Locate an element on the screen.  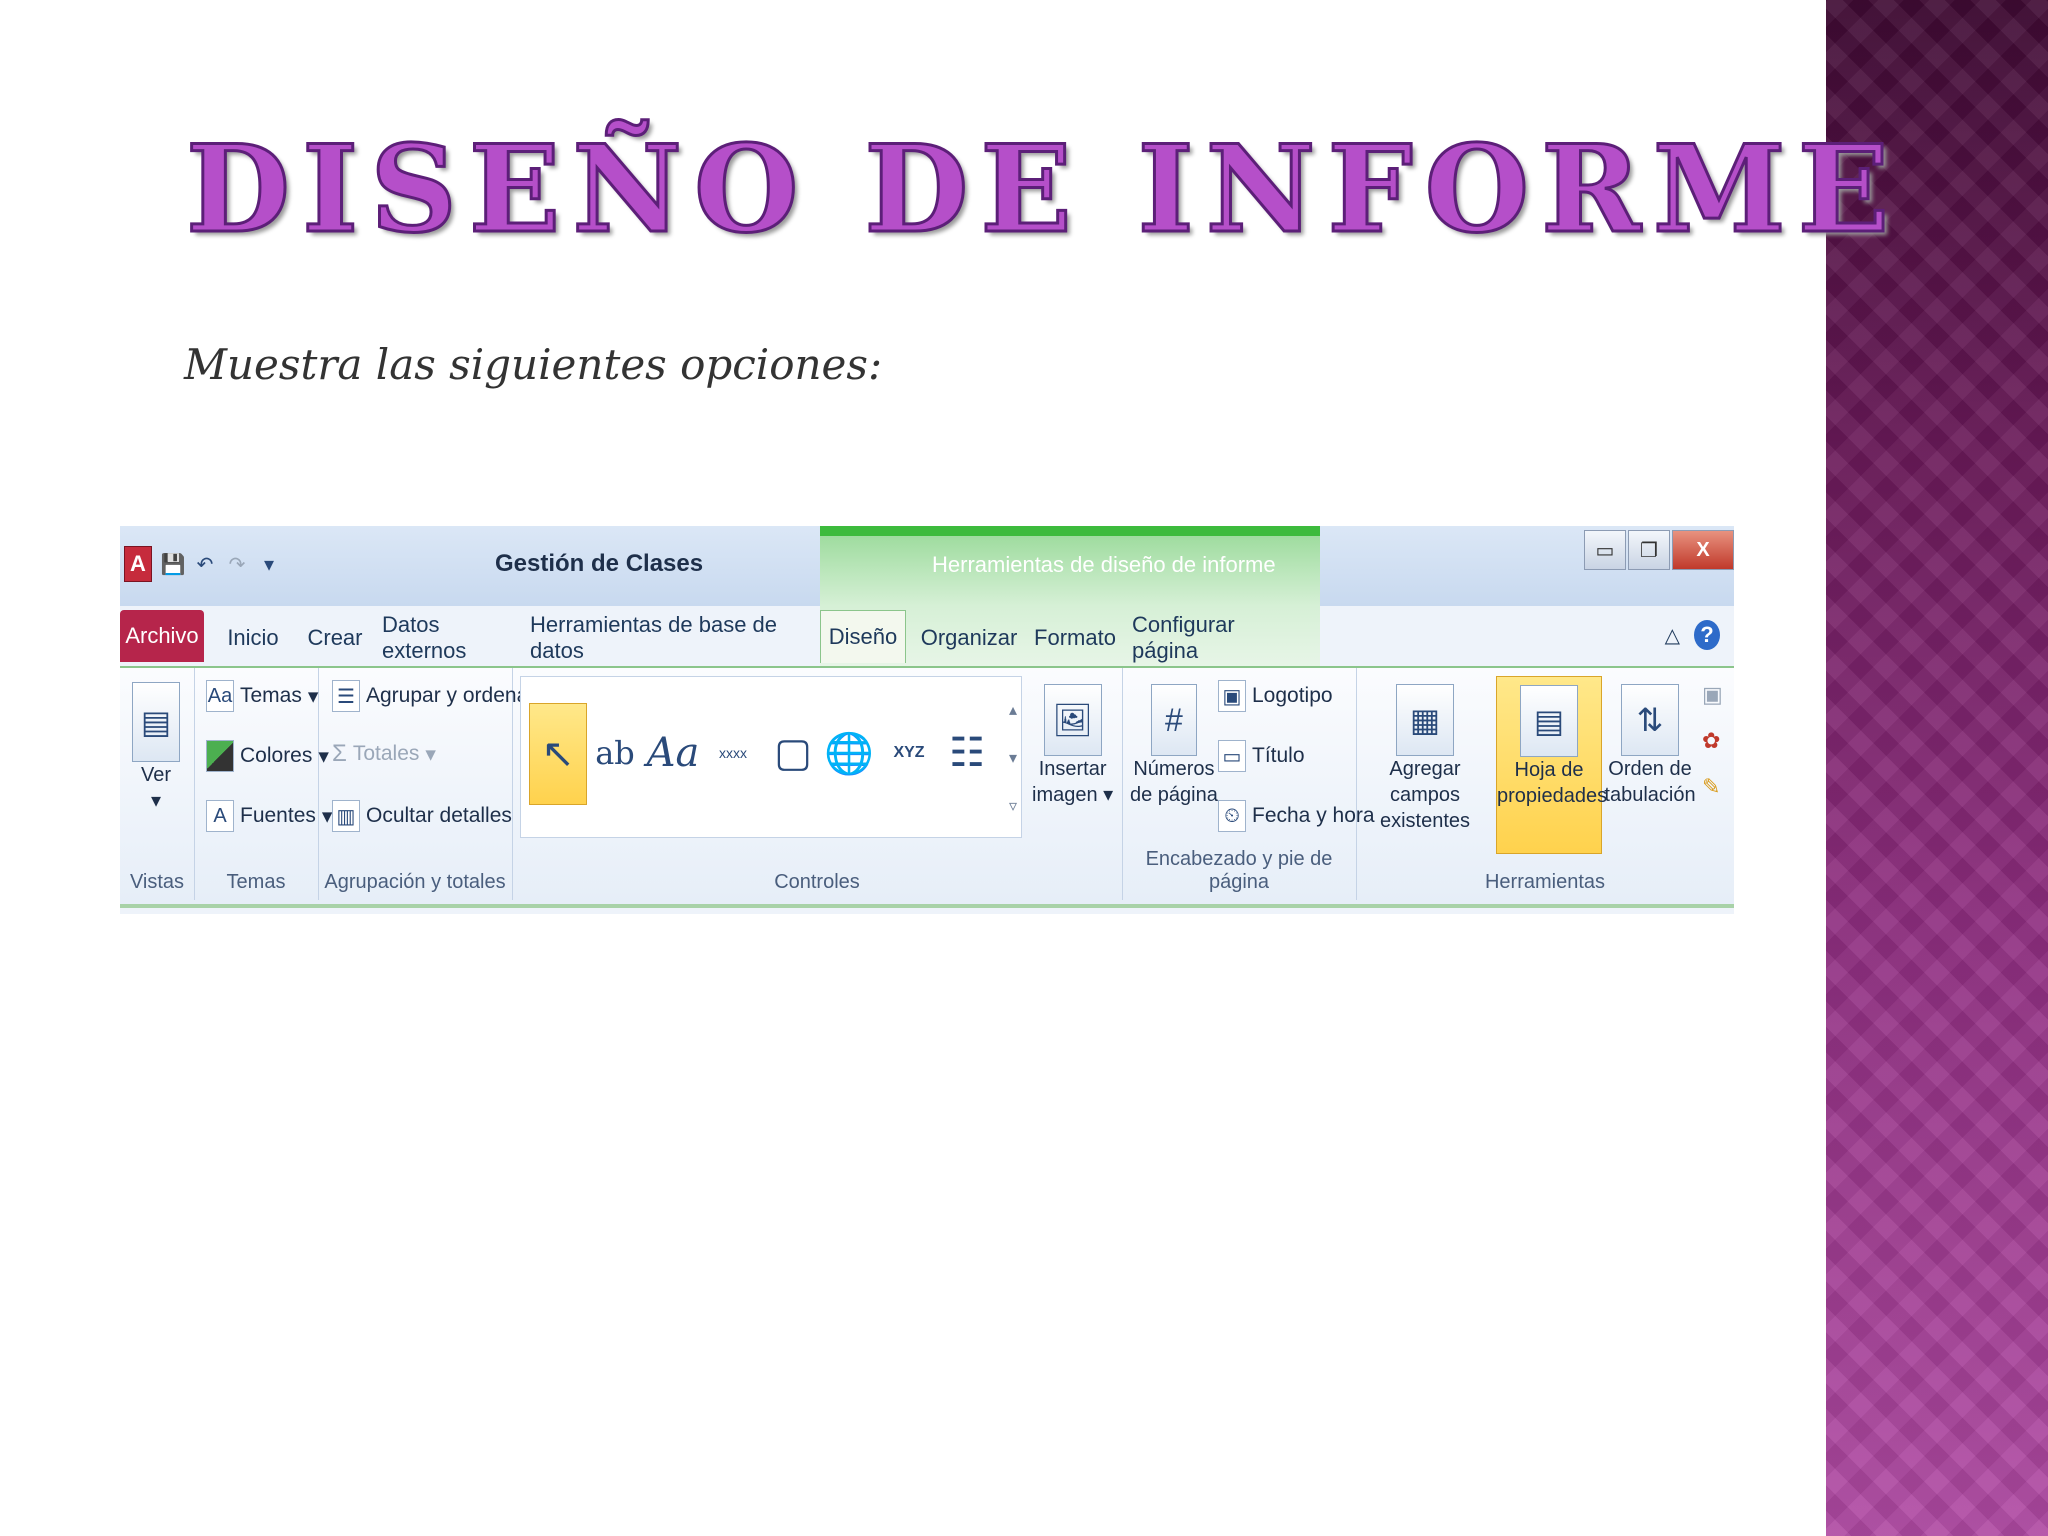
minimize-ribbon-icon: △ is located at coordinates (1672, 635).